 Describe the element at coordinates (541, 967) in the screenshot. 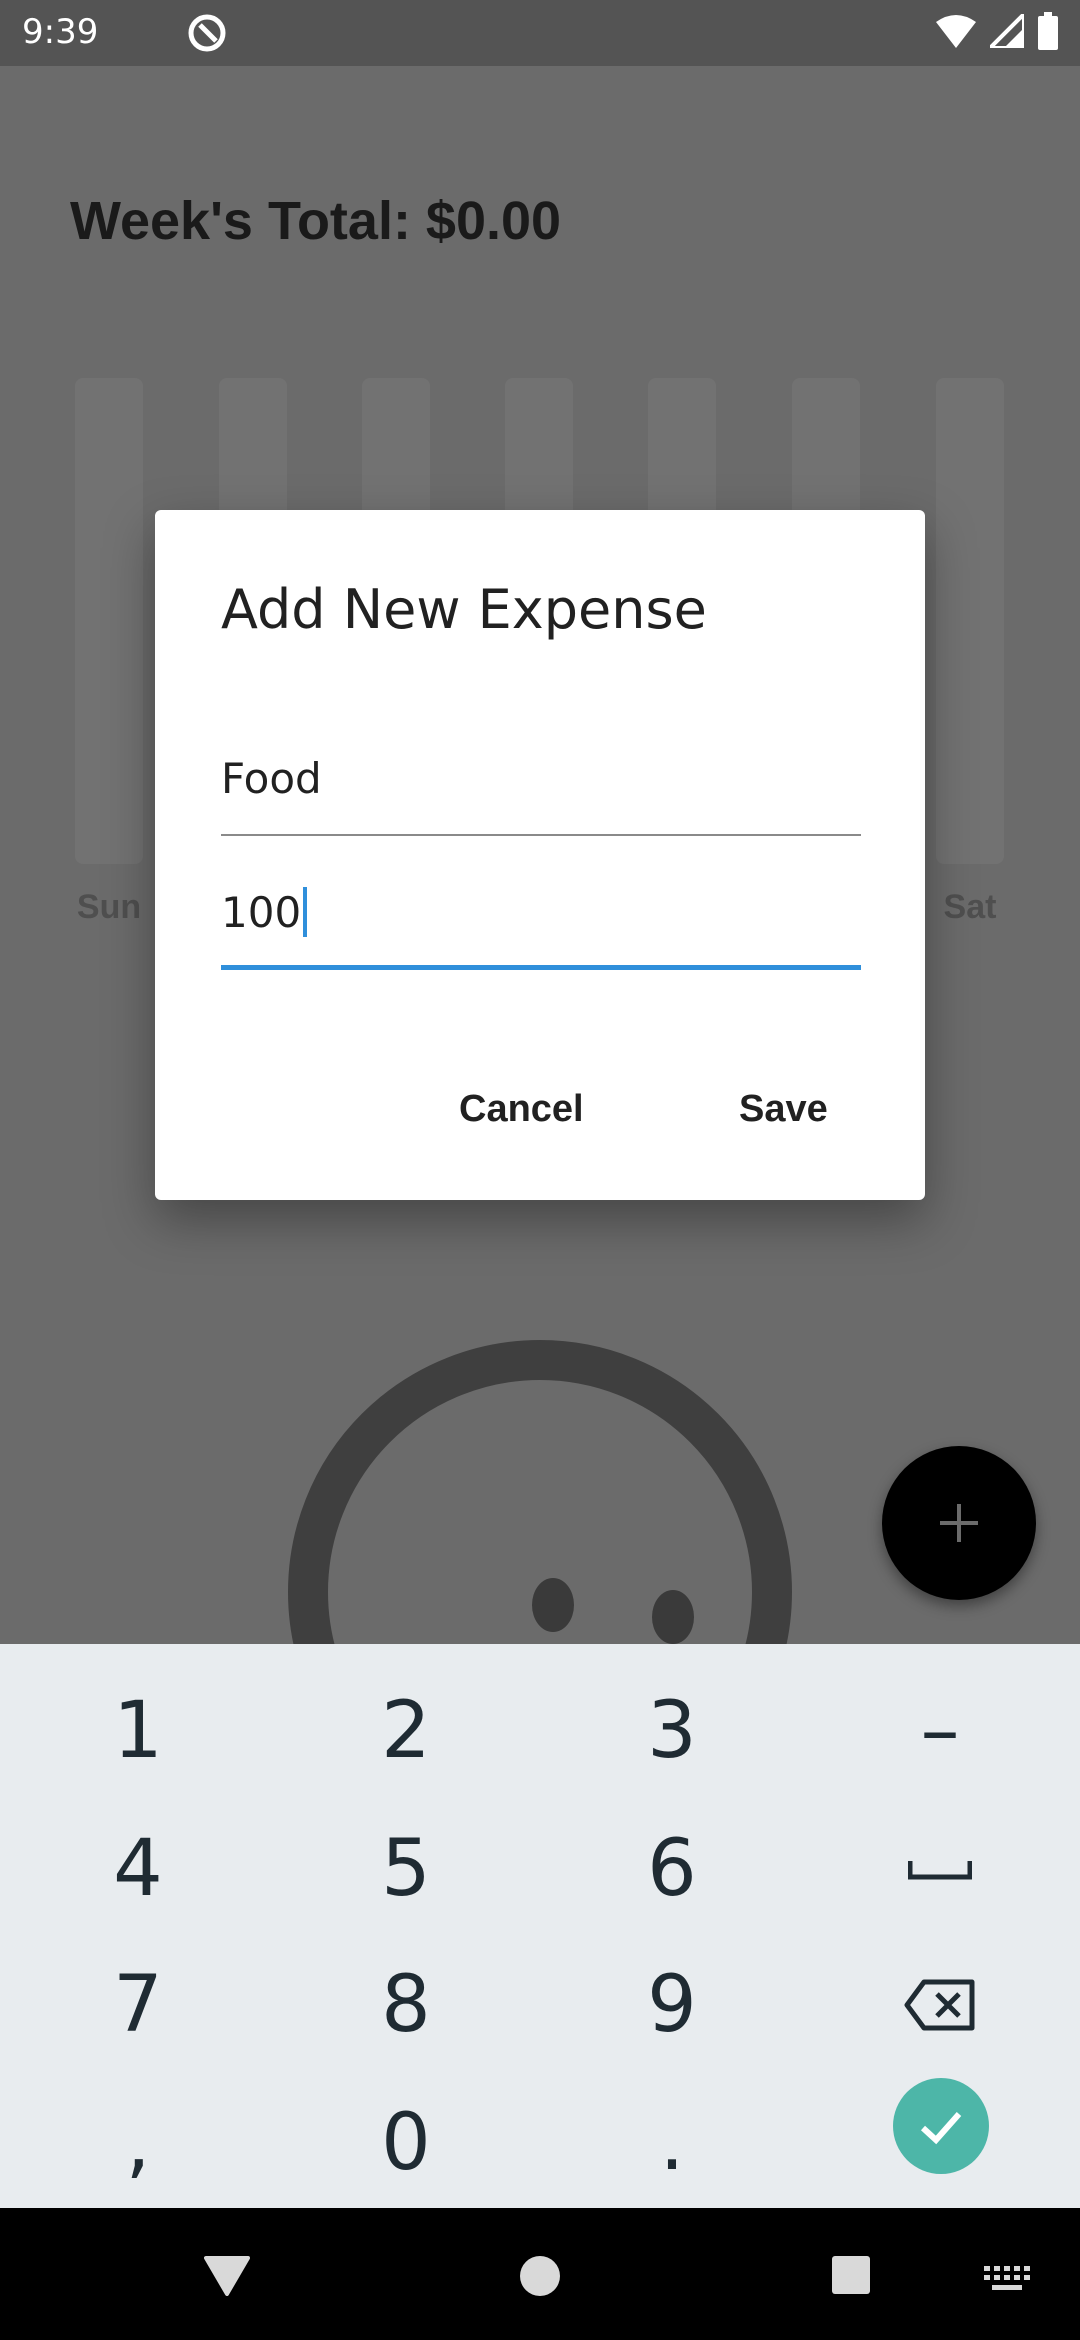

I see `amount-field-underline` at that location.